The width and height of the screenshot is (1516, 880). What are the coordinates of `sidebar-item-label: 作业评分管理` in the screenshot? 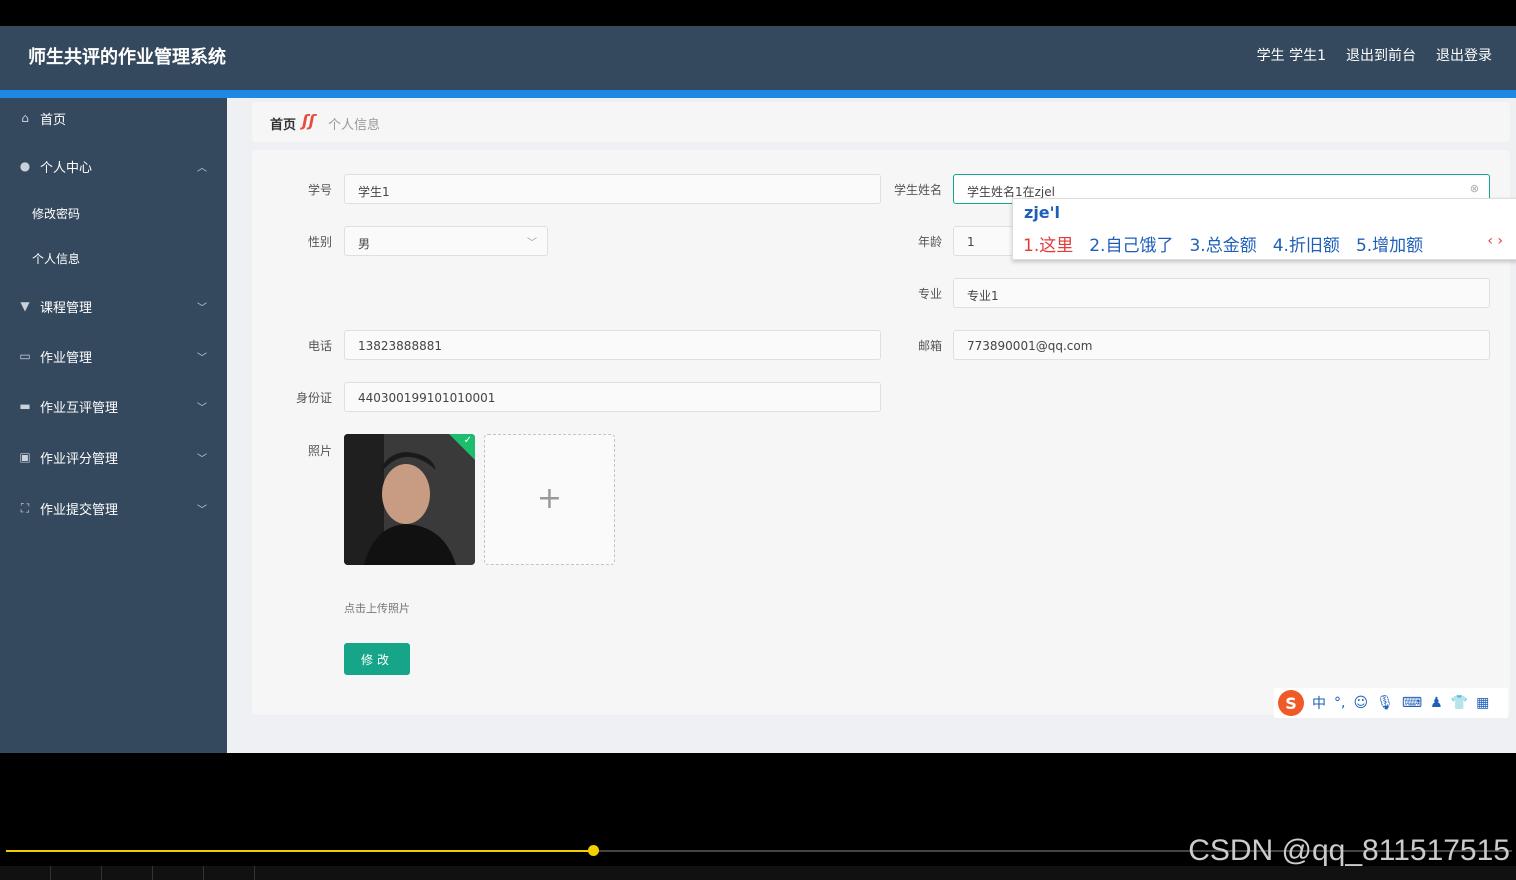 It's located at (79, 459).